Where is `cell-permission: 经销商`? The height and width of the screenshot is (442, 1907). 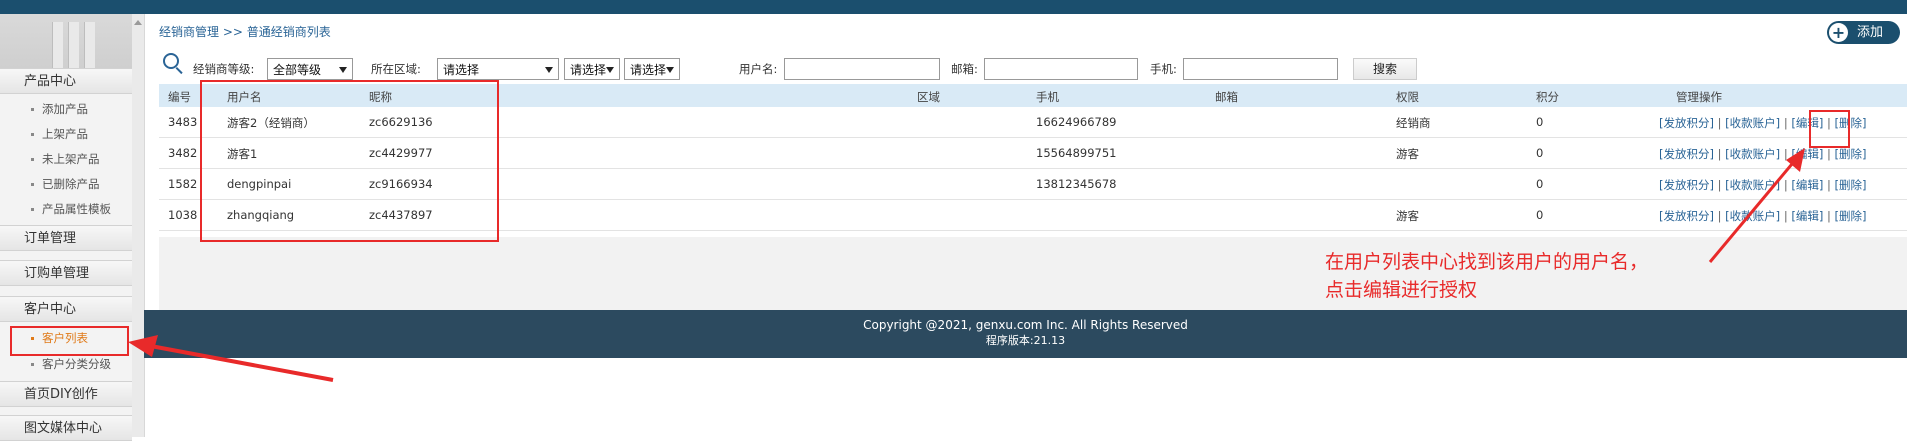
cell-permission: 经销商 is located at coordinates (1413, 123).